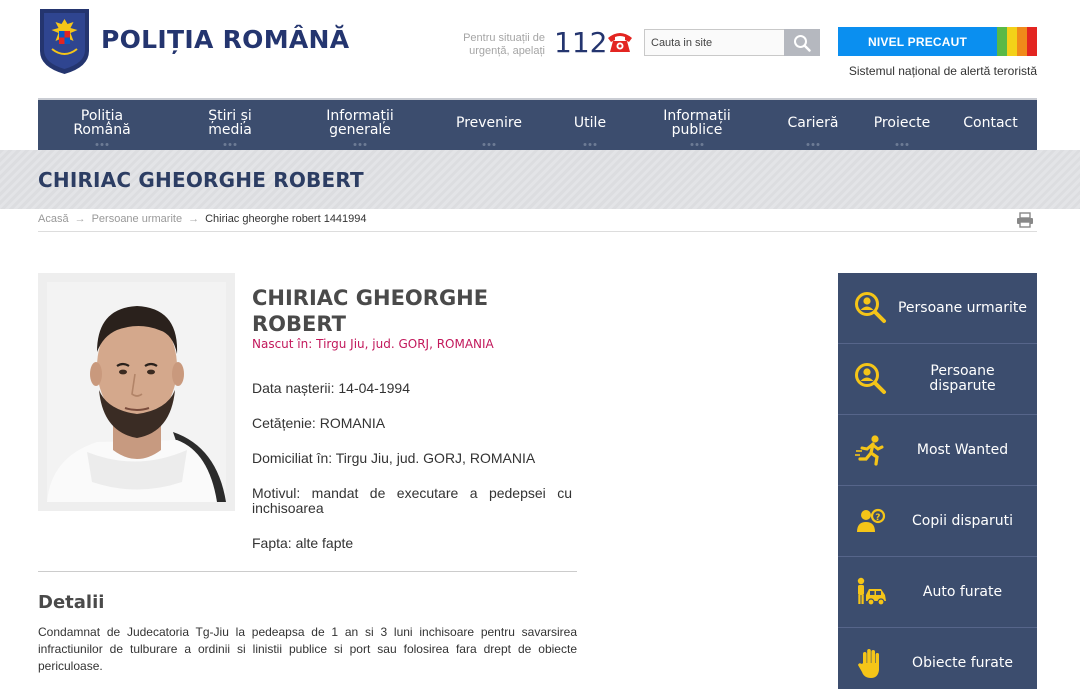  Describe the element at coordinates (869, 450) in the screenshot. I see `running-person-icon` at that location.